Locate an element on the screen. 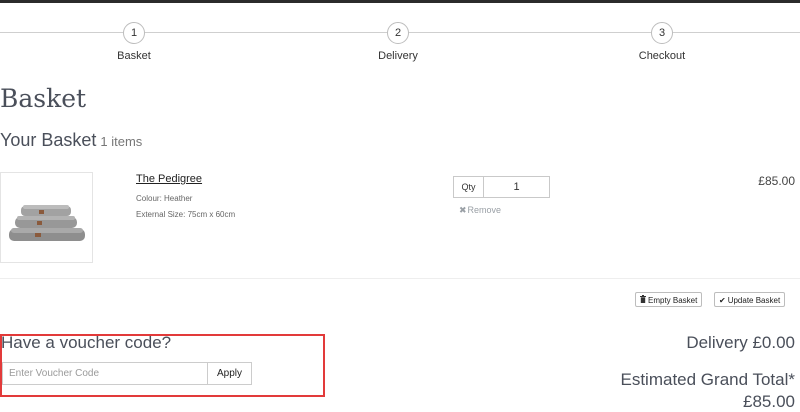 This screenshot has width=800, height=412. quantity-field: Qty is located at coordinates (501, 187).